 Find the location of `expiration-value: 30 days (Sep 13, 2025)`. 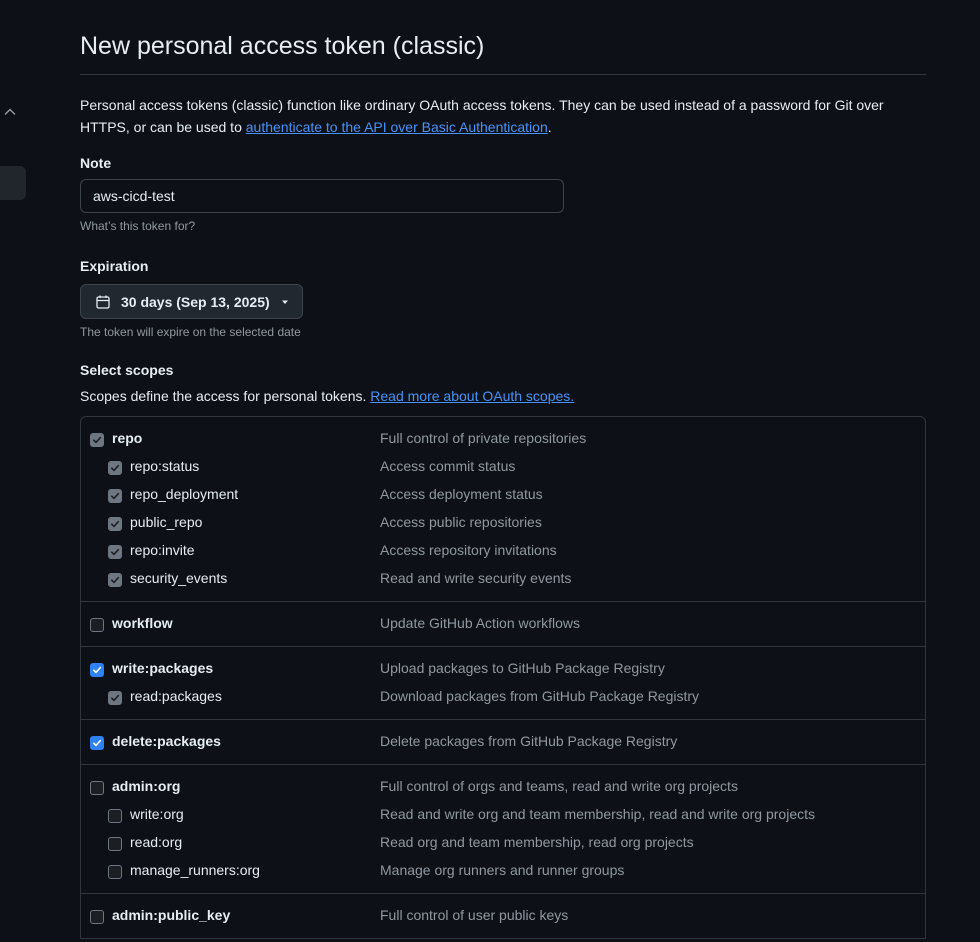

expiration-value: 30 days (Sep 13, 2025) is located at coordinates (195, 301).